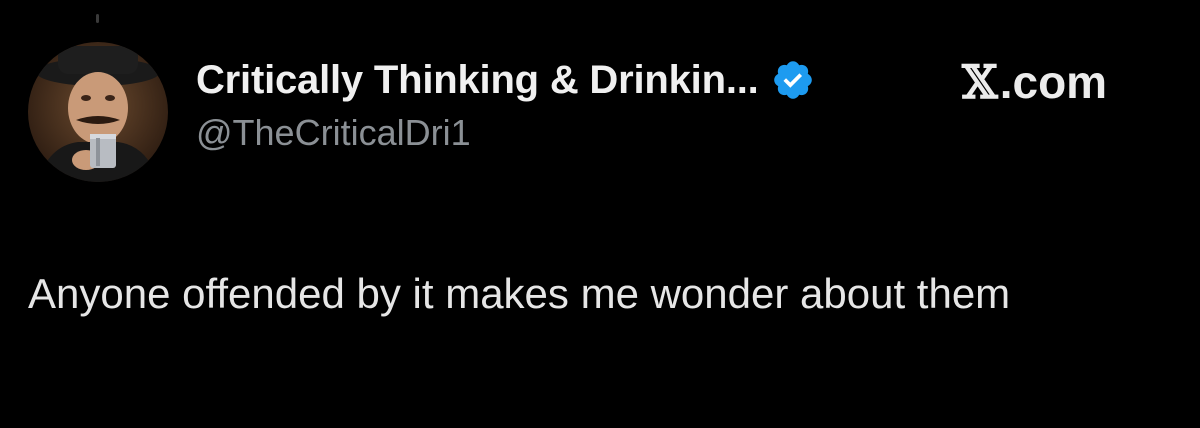 This screenshot has width=1200, height=428. Describe the element at coordinates (333, 133) in the screenshot. I see `author-handle: @TheCriticalDri1` at that location.